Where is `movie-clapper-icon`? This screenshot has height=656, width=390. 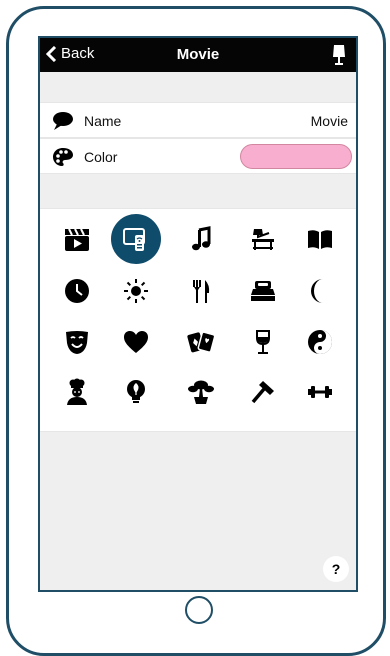
movie-clapper-icon is located at coordinates (77, 239).